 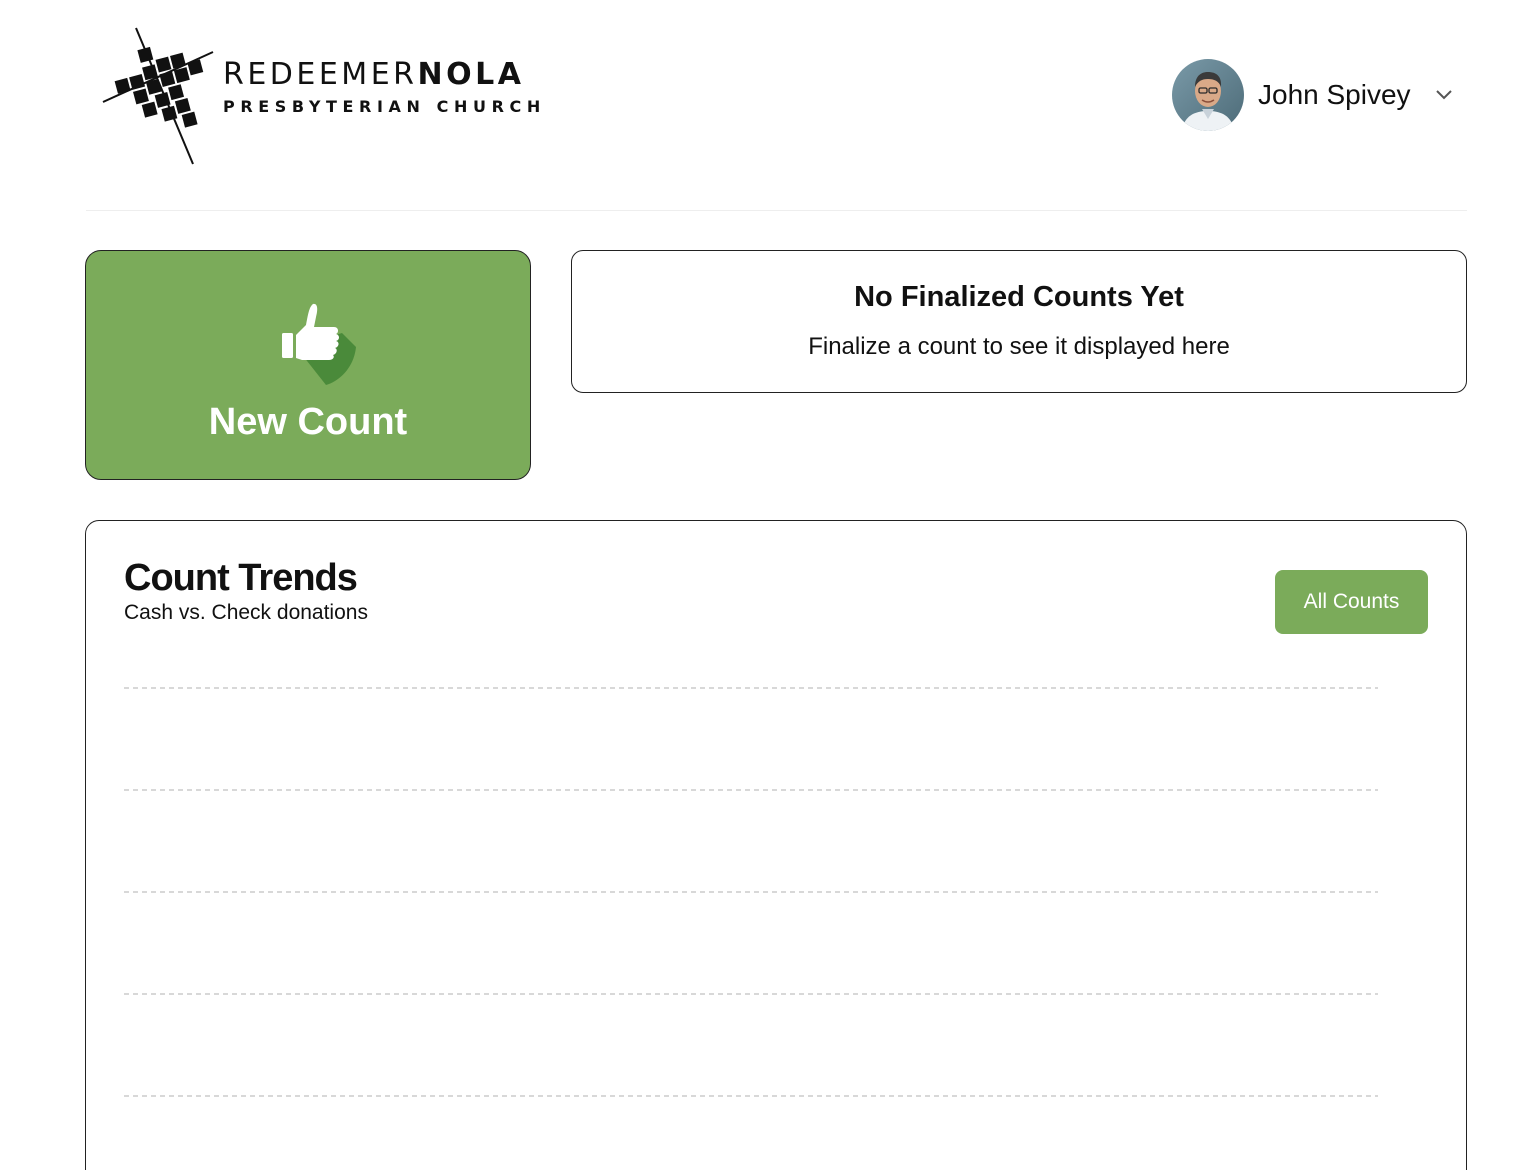 What do you see at coordinates (319, 344) in the screenshot?
I see `thumbs-up-icon` at bounding box center [319, 344].